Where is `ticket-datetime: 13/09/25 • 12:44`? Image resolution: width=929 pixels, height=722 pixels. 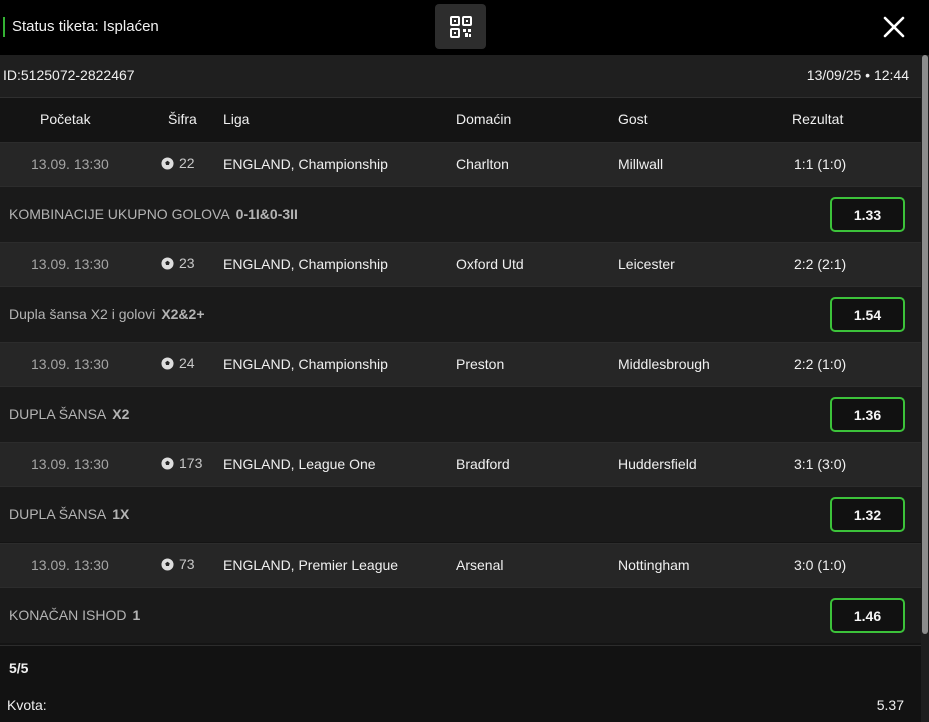 ticket-datetime: 13/09/25 • 12:44 is located at coordinates (857, 75).